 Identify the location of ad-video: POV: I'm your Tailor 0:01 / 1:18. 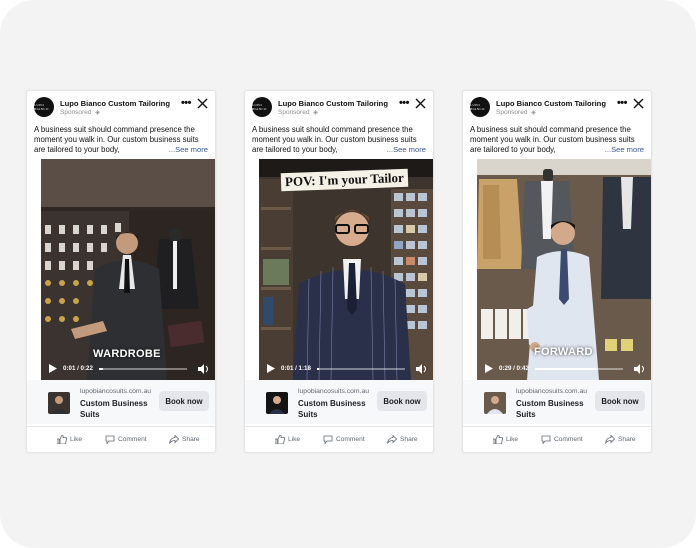
(346, 269).